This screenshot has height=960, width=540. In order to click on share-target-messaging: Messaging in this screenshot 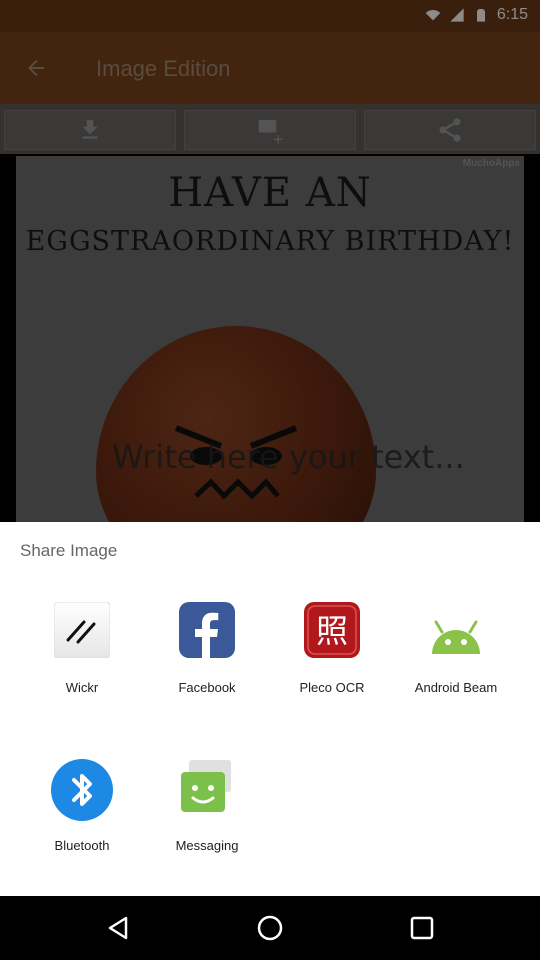, I will do `click(207, 815)`.